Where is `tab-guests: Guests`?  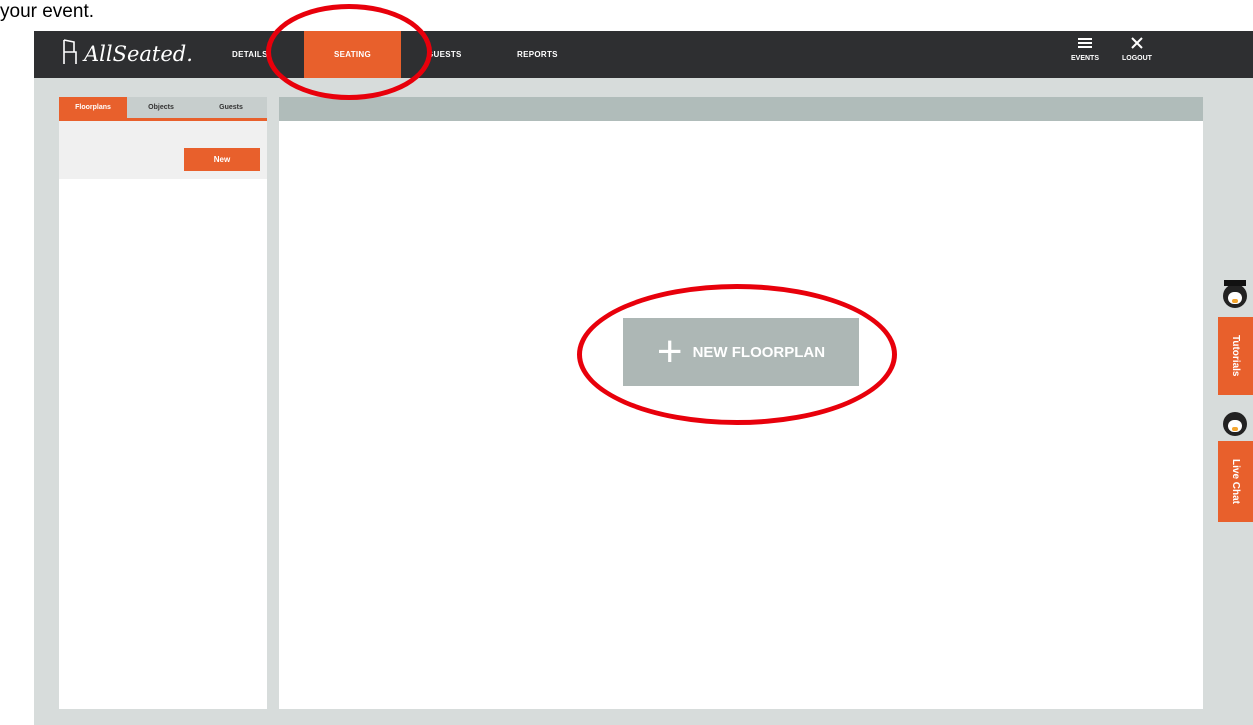
tab-guests: Guests is located at coordinates (231, 107).